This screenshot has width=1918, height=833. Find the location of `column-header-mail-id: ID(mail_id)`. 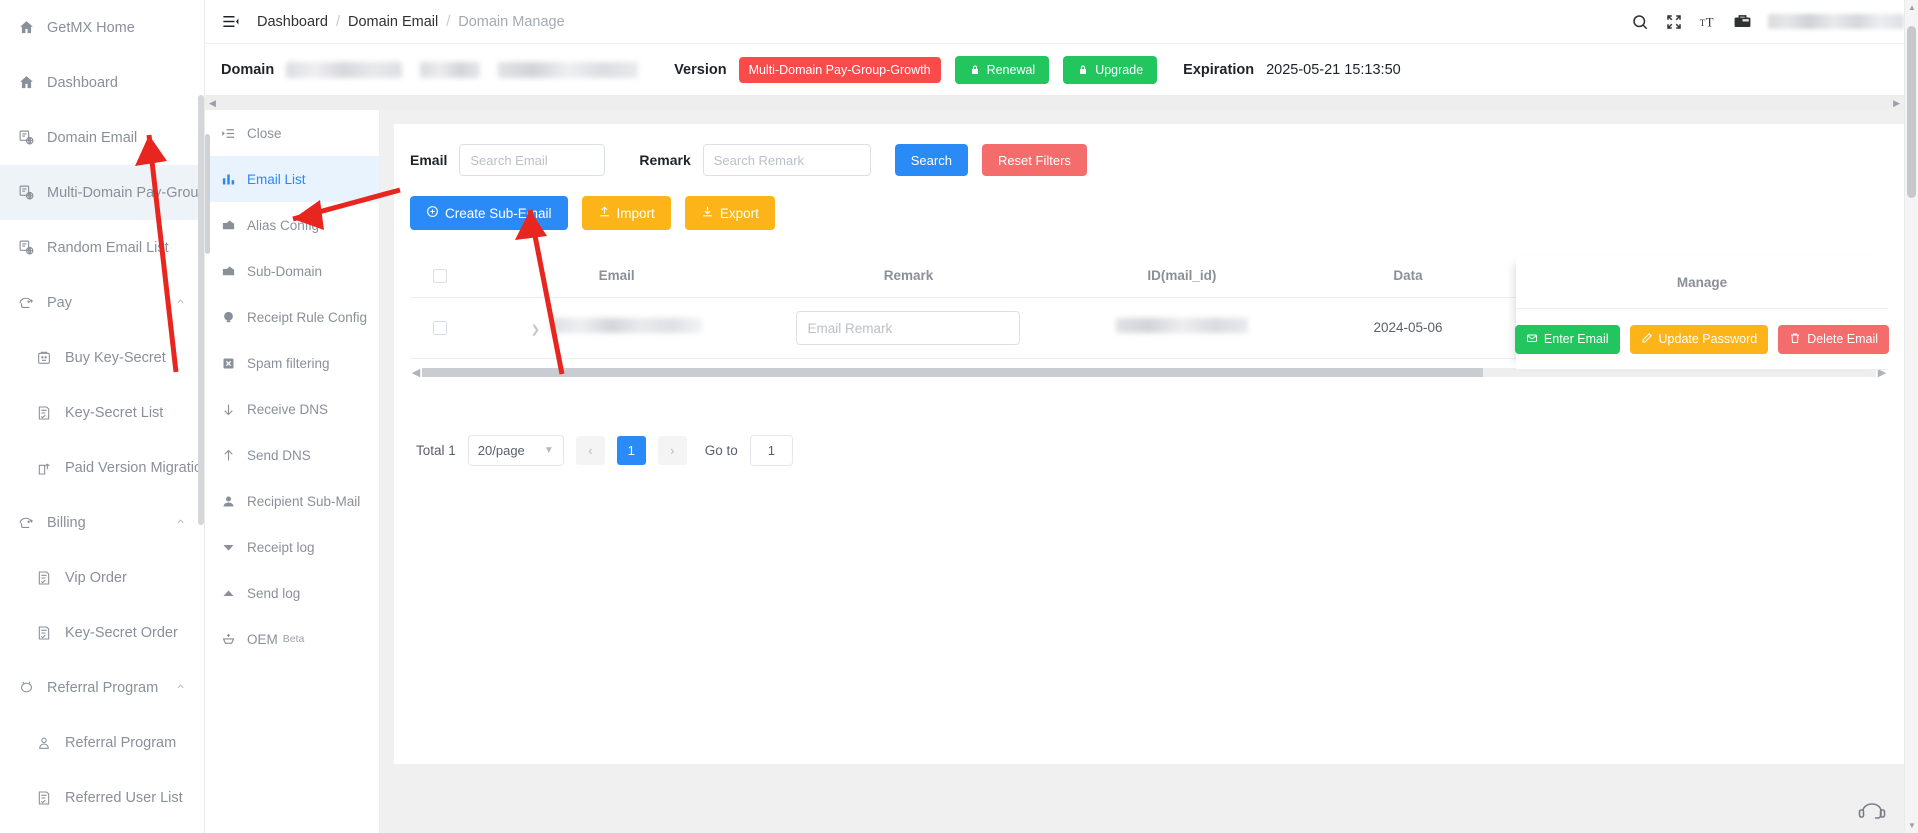

column-header-mail-id: ID(mail_id) is located at coordinates (1182, 277).